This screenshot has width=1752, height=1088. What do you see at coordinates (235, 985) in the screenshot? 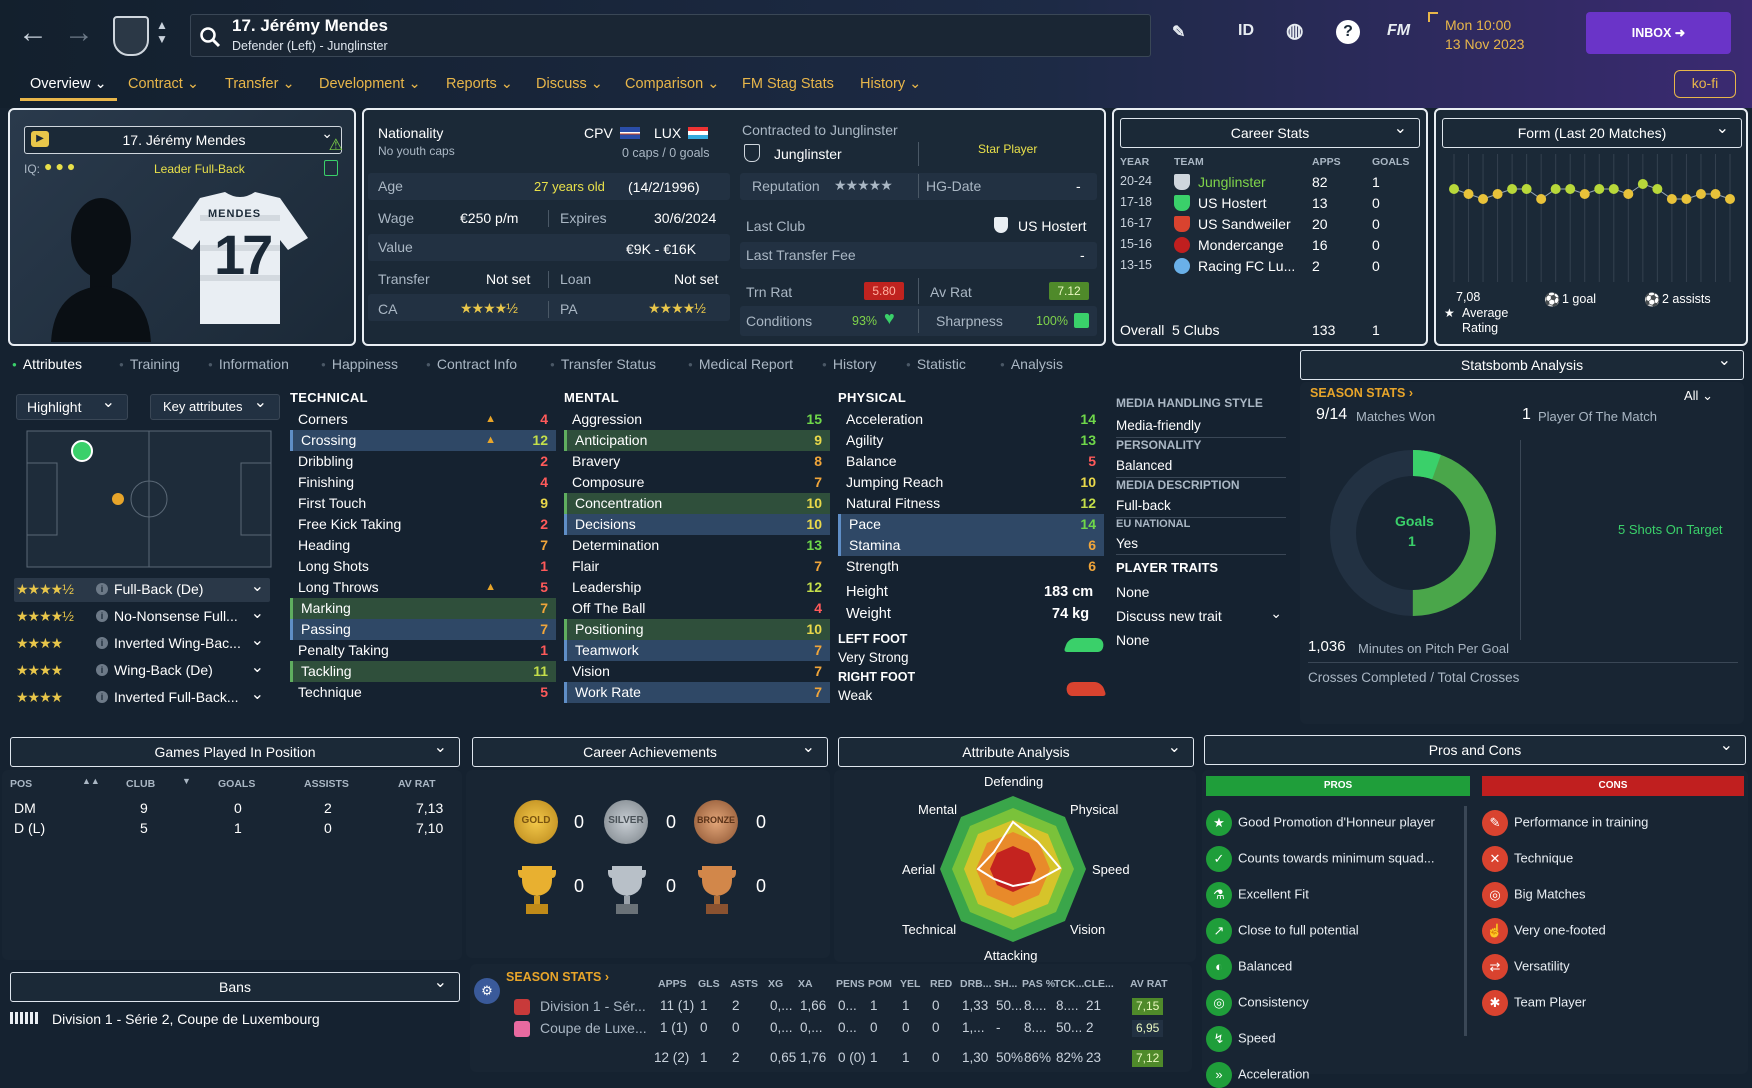
I see `bans-dropdown: Bans` at bounding box center [235, 985].